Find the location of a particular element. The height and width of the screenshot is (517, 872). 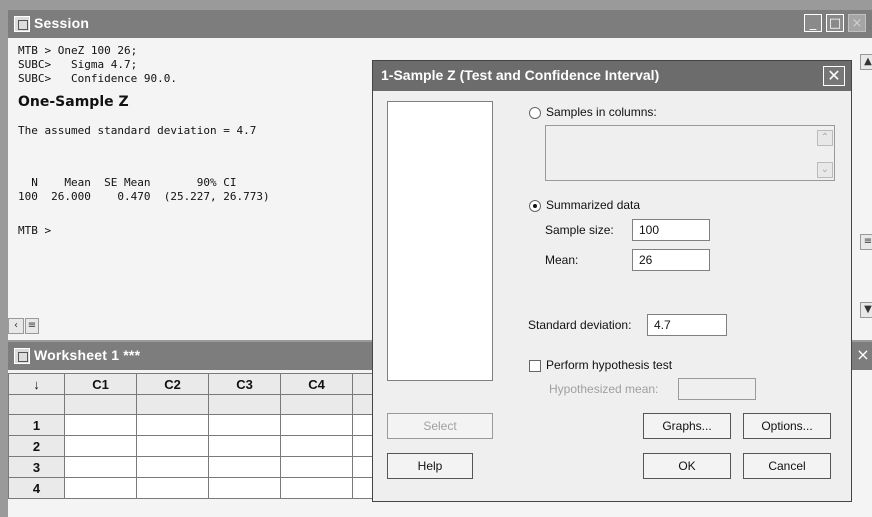

worksheet-grid: ↓ C1 C2 C3 C4 1 2 3 4 is located at coordinates (216, 436).